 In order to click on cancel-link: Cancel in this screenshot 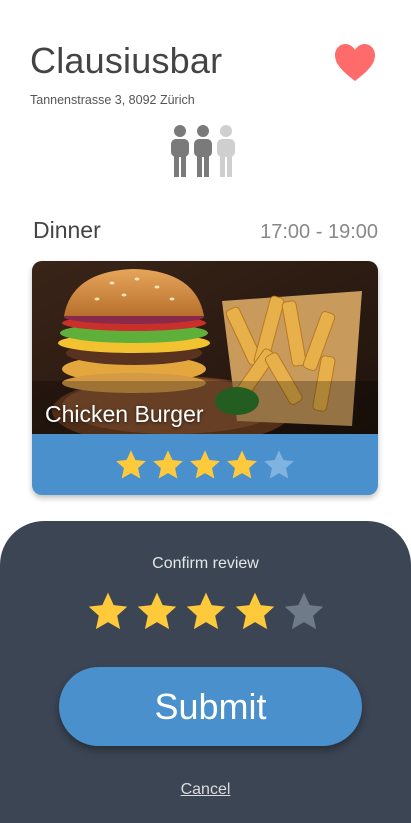, I will do `click(205, 790)`.